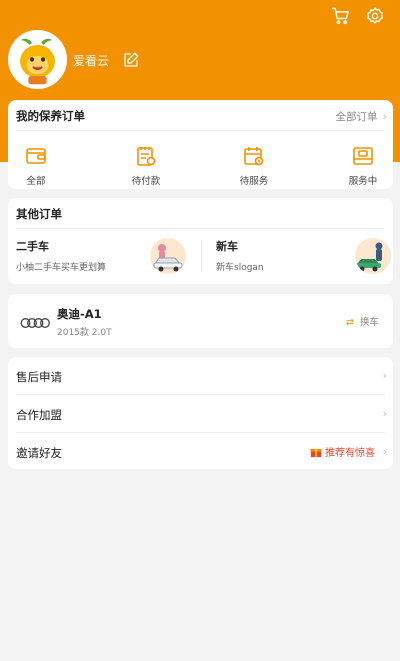 The width and height of the screenshot is (400, 661). Describe the element at coordinates (350, 453) in the screenshot. I see `referral-badge-label: 推荐有惊喜` at that location.